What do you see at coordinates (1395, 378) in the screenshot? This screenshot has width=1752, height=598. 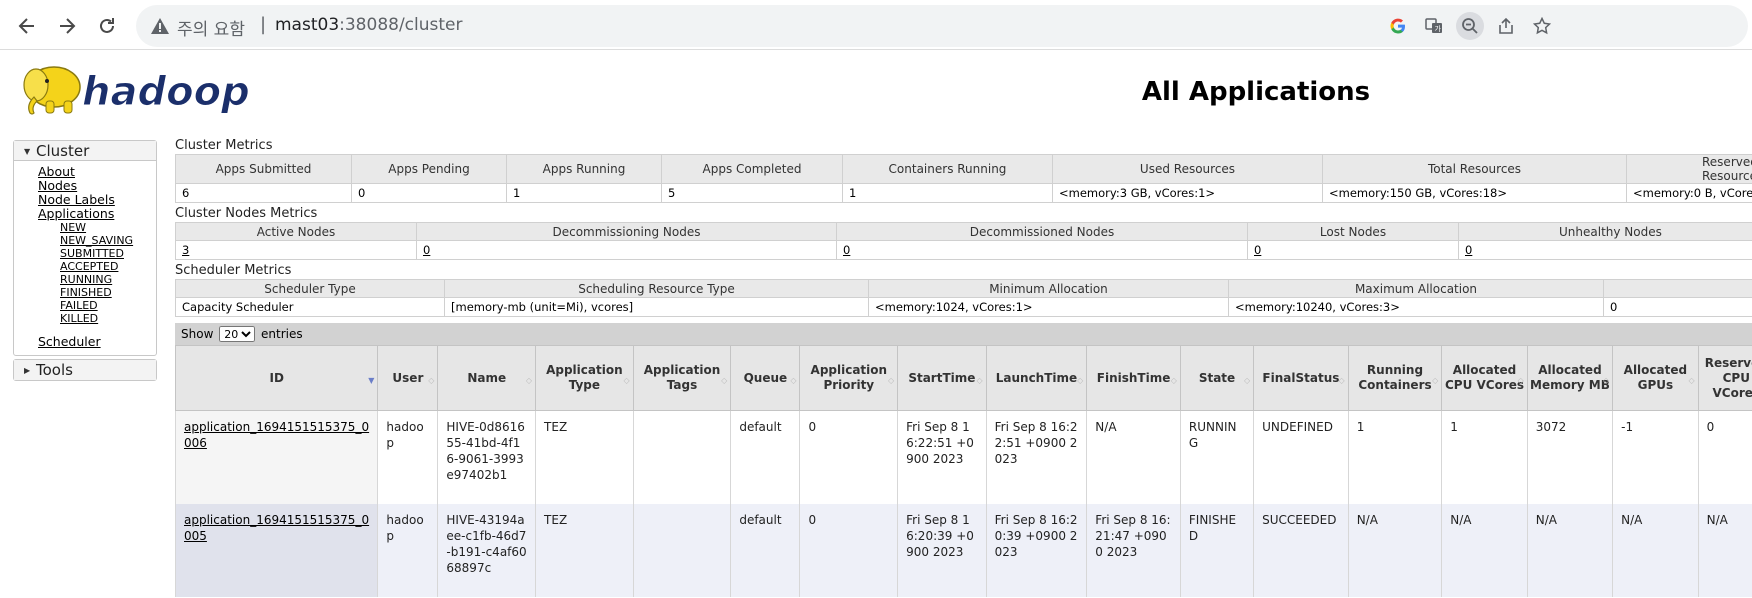 I see `column-header-running-containers: Running Containers ◇` at bounding box center [1395, 378].